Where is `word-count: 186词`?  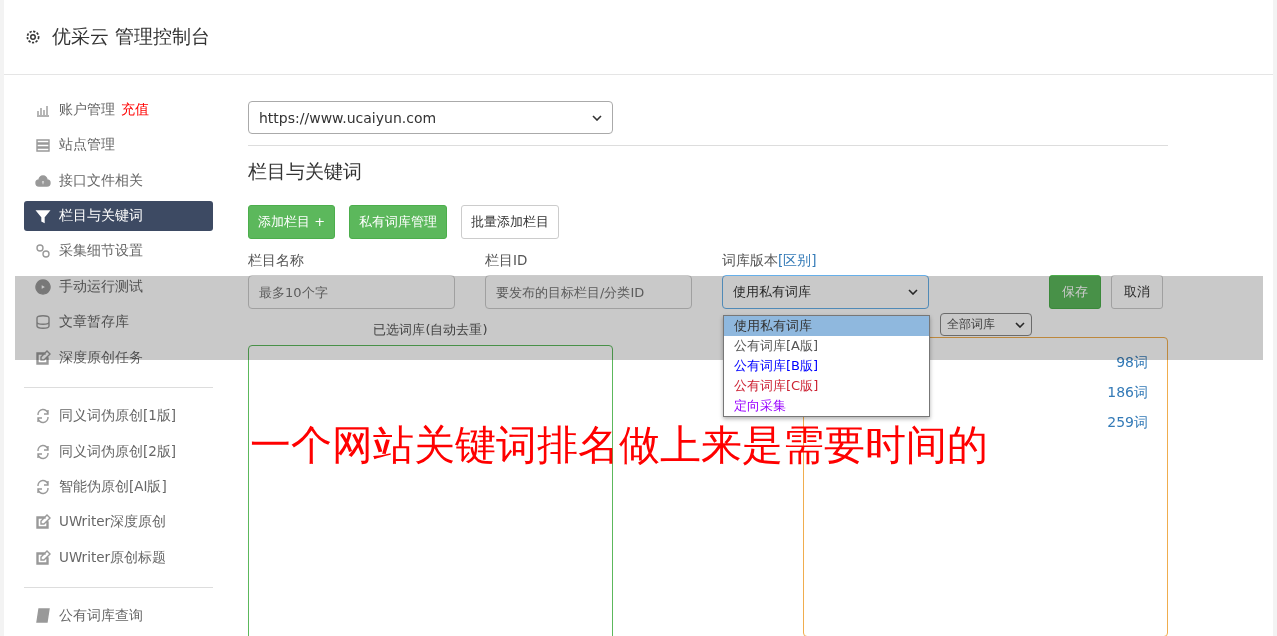
word-count: 186词 is located at coordinates (1127, 393).